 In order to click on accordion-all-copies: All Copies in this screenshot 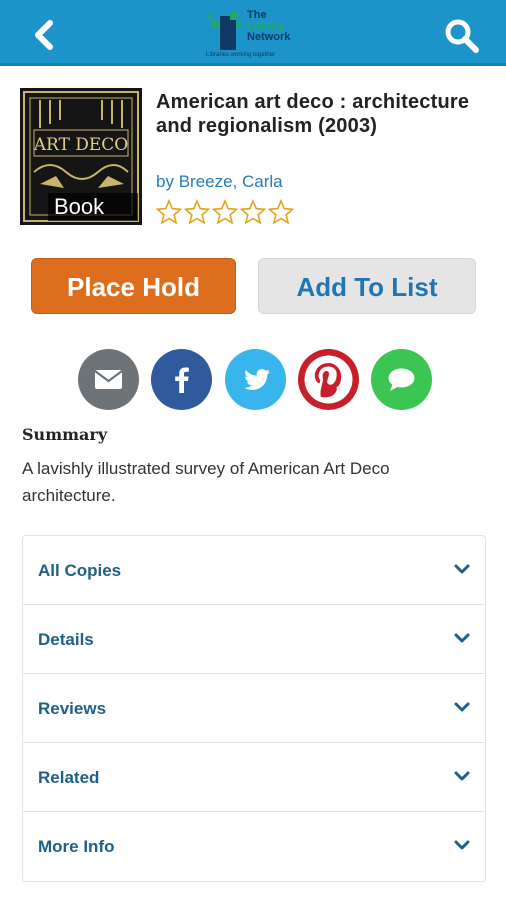, I will do `click(254, 570)`.